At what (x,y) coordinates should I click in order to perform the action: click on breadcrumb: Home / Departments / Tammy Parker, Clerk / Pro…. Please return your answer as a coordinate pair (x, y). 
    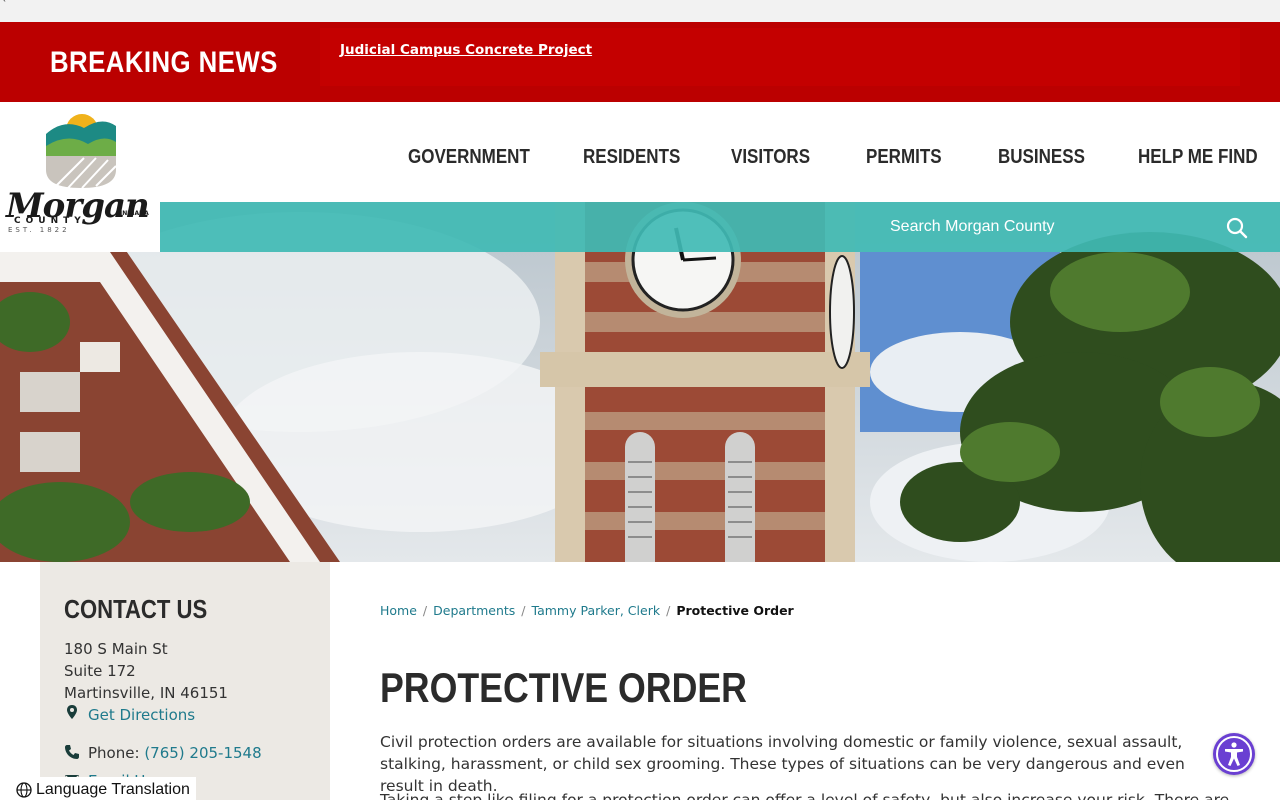
    Looking at the image, I should click on (587, 610).